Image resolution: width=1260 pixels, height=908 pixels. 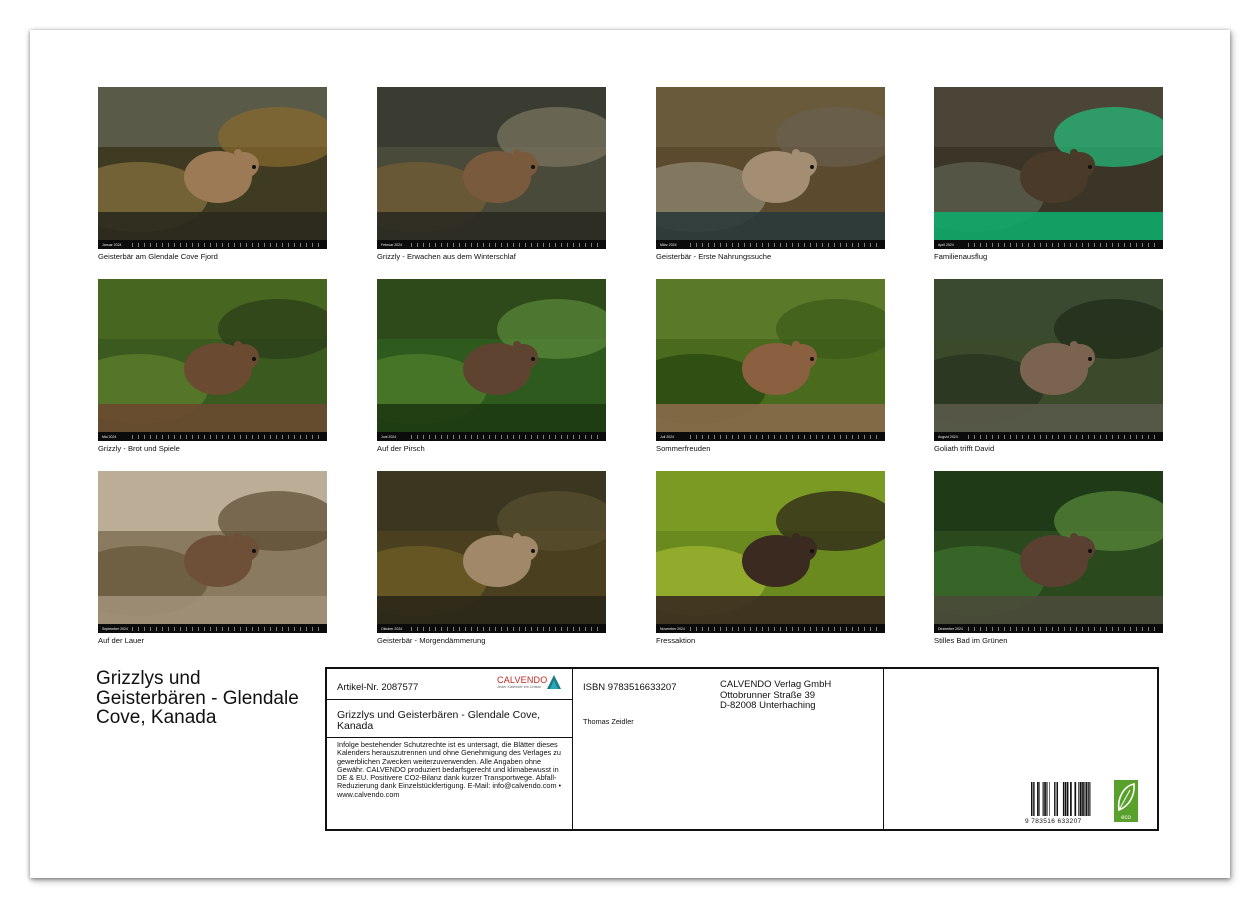 I want to click on calendar-strip: Oktober 2024, so click(x=491, y=628).